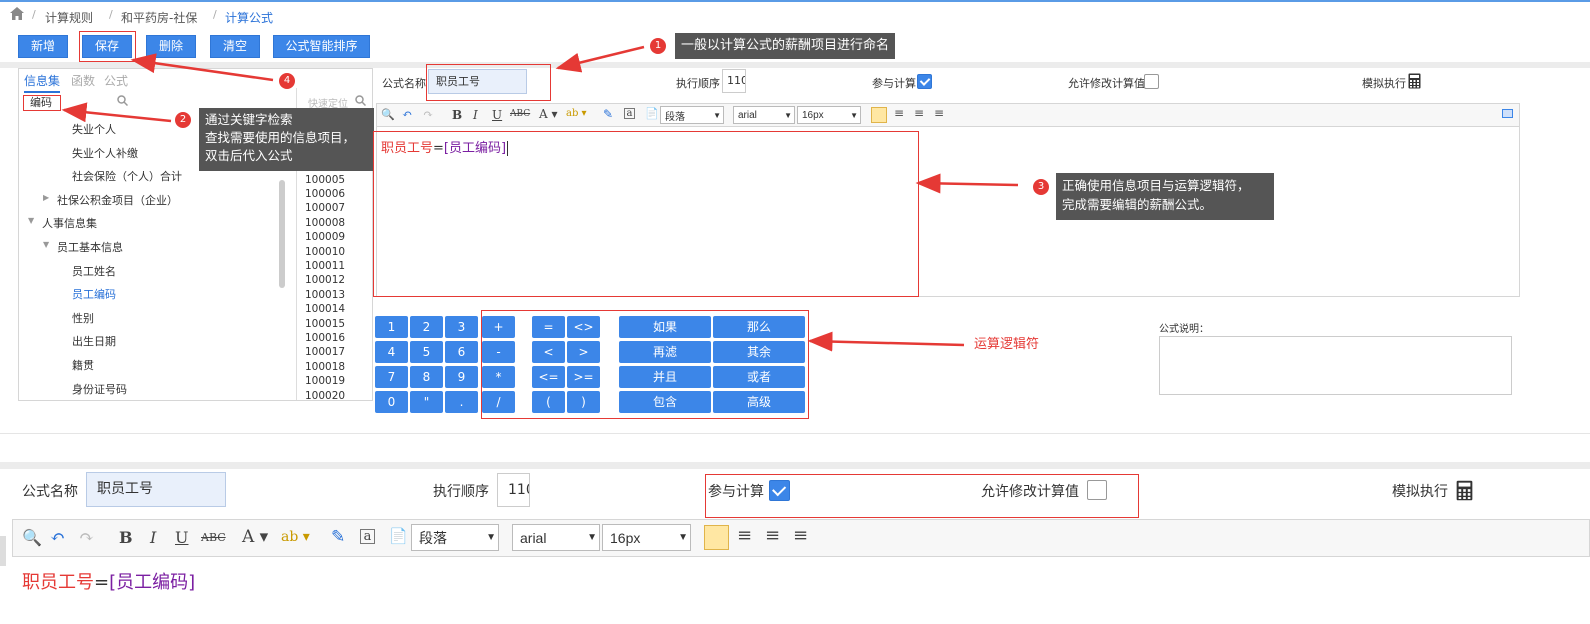  What do you see at coordinates (426, 327) in the screenshot?
I see `keypad-number-key: 2` at bounding box center [426, 327].